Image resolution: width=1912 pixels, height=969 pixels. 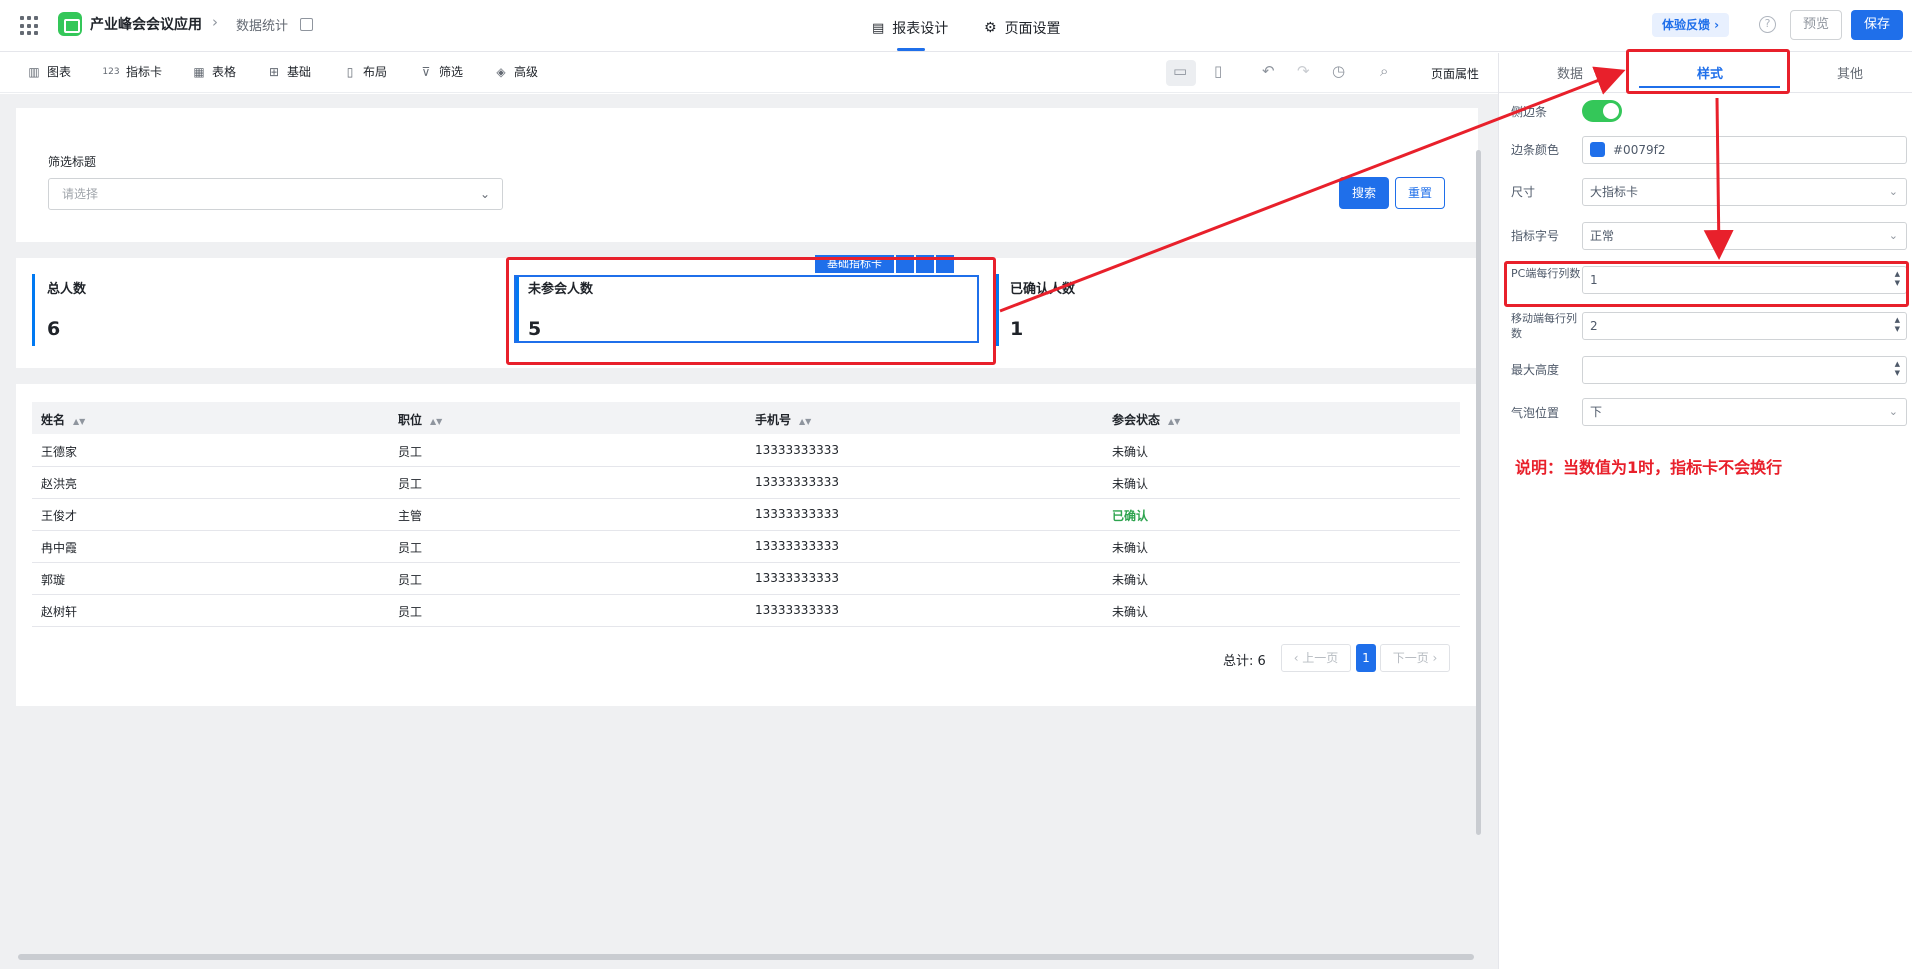 What do you see at coordinates (1718, 178) in the screenshot?
I see `arrow-to-pc-columns` at bounding box center [1718, 178].